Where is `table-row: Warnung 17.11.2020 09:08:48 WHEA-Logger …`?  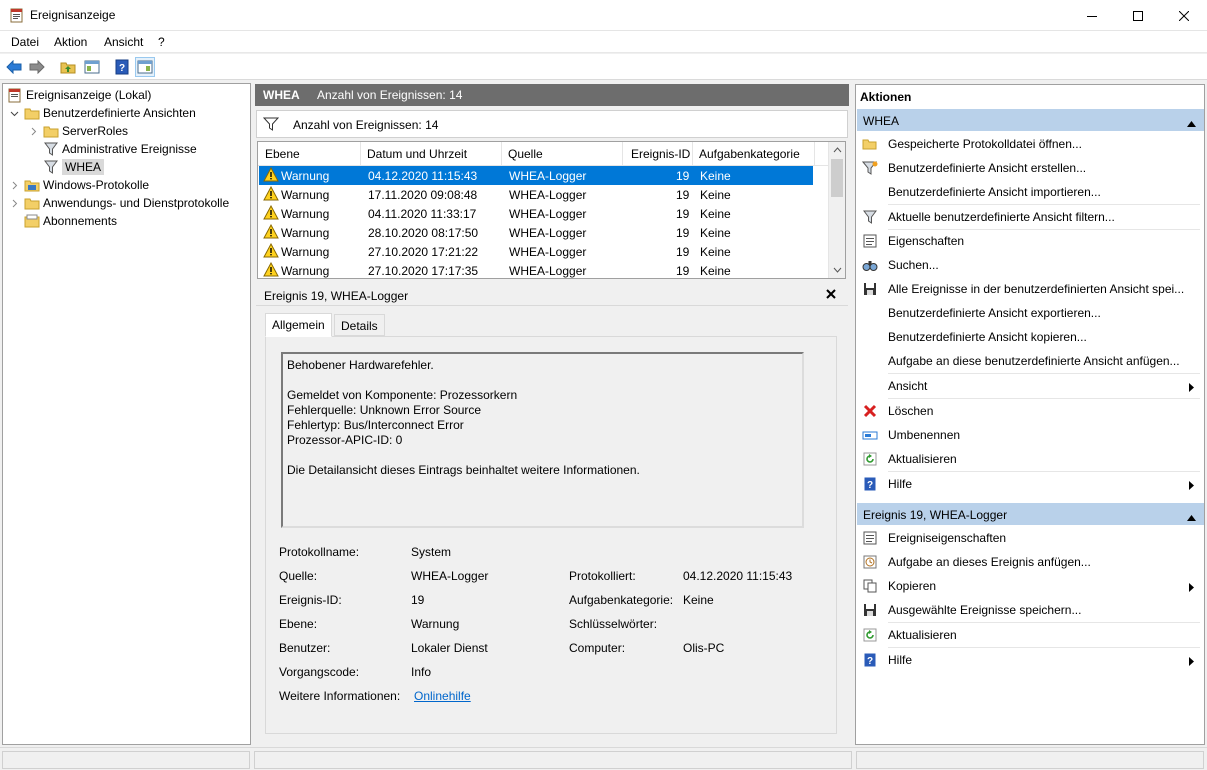 table-row: Warnung 17.11.2020 09:08:48 WHEA-Logger … is located at coordinates (536, 194).